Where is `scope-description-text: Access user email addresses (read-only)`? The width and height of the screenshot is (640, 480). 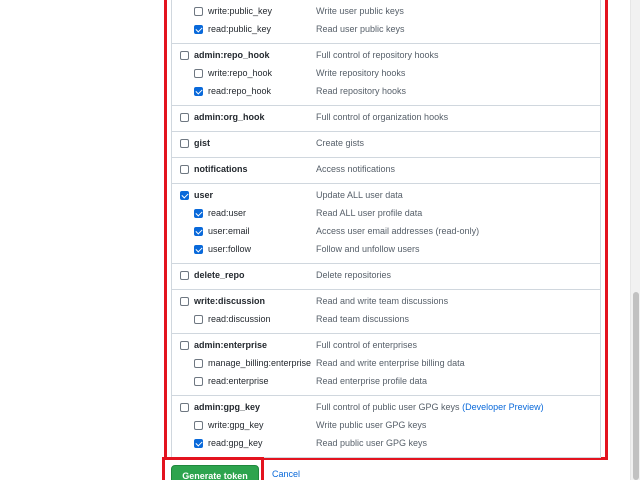 scope-description-text: Access user email addresses (read-only) is located at coordinates (398, 231).